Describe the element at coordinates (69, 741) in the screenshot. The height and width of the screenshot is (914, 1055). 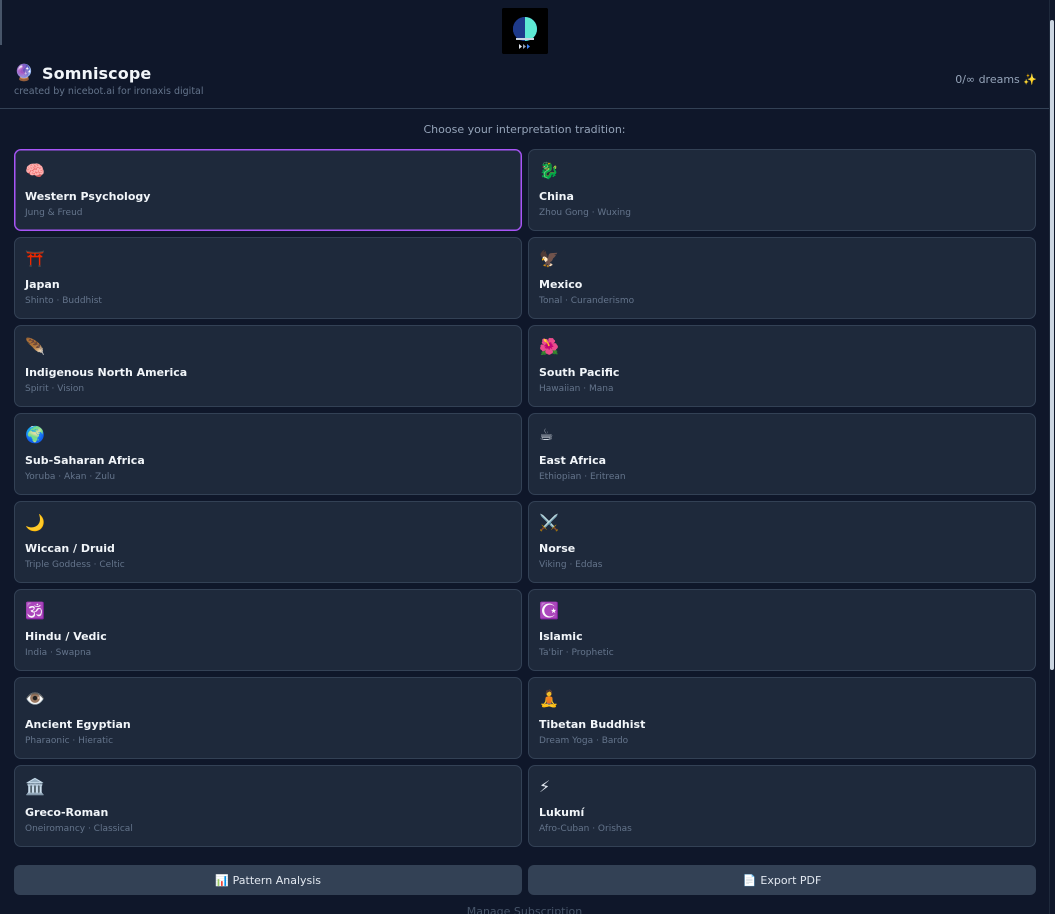
I see `tradition-subtitle: Pharaonic · Hieratic` at that location.